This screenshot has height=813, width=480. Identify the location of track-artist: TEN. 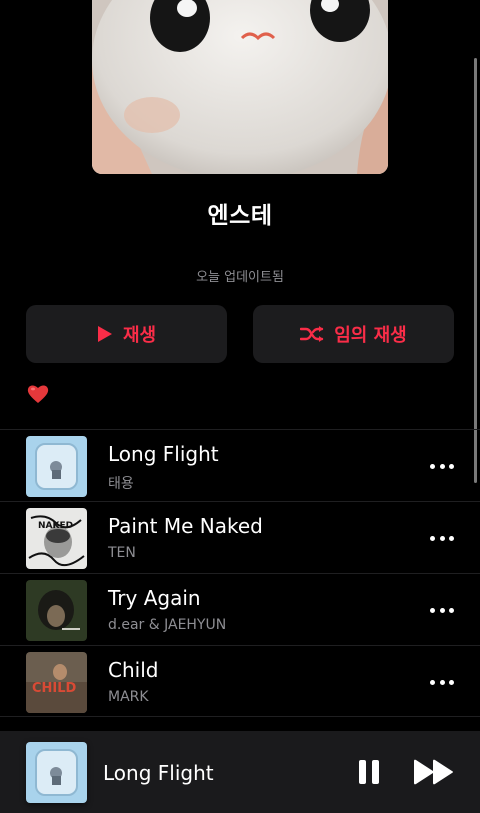
(122, 553).